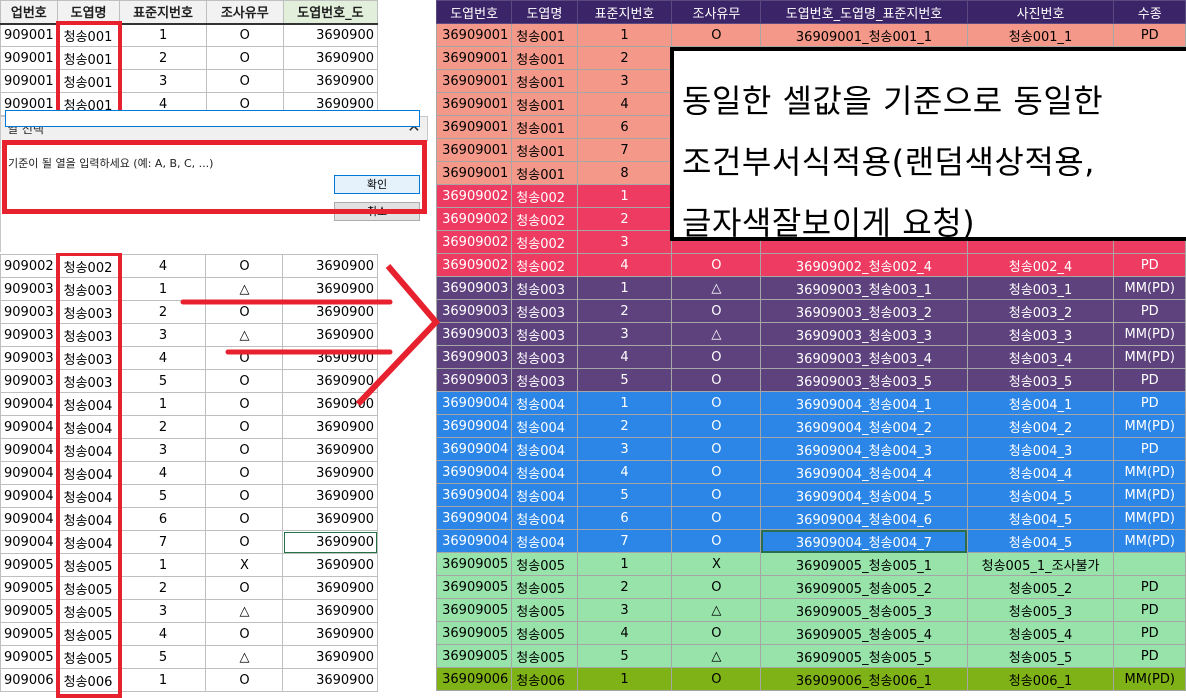 The height and width of the screenshot is (698, 1186). I want to click on right-table-cell: 청송004_2, so click(1040, 426).